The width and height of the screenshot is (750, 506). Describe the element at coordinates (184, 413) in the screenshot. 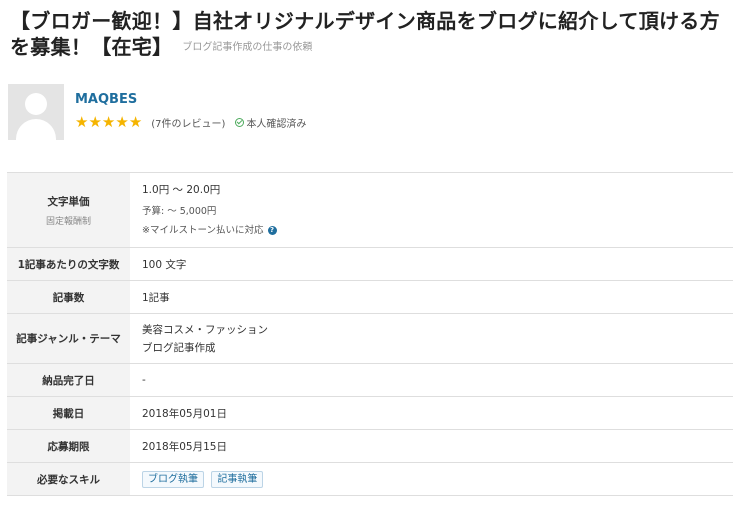

I see `posted-value: 2018年05月01日` at that location.